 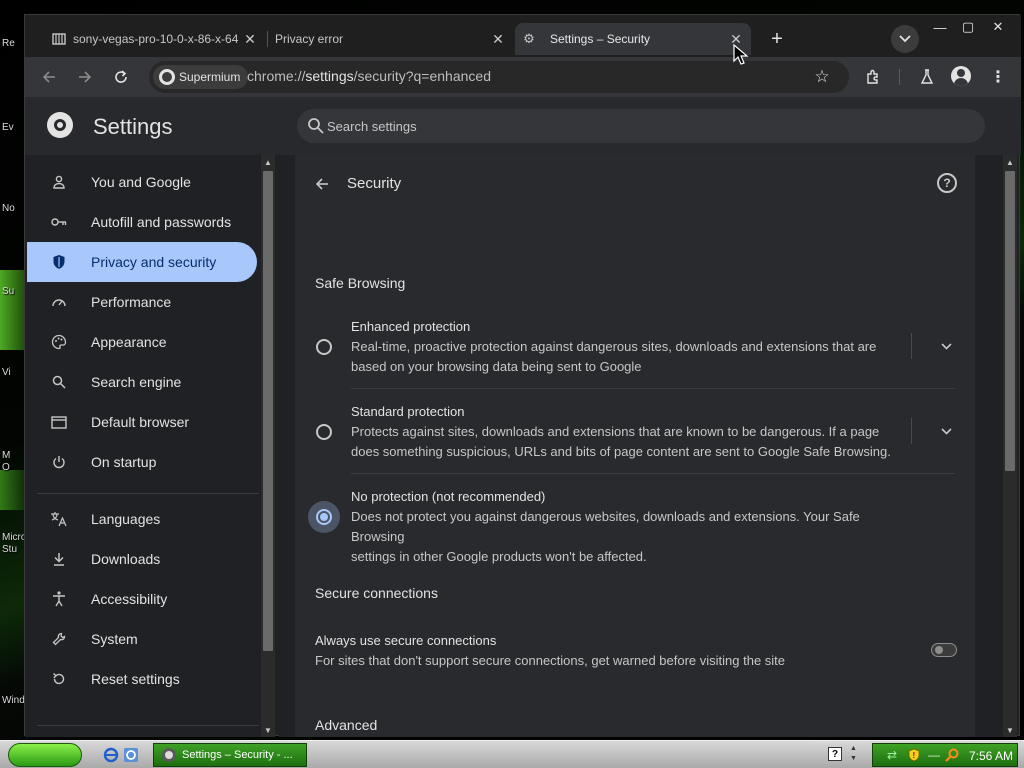 I want to click on expand-separator, so click(x=911, y=431).